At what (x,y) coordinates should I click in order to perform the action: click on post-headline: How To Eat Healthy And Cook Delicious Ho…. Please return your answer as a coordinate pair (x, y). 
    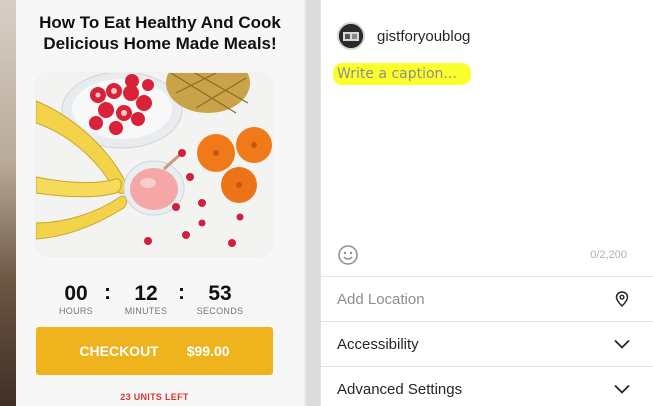
    Looking at the image, I should click on (160, 33).